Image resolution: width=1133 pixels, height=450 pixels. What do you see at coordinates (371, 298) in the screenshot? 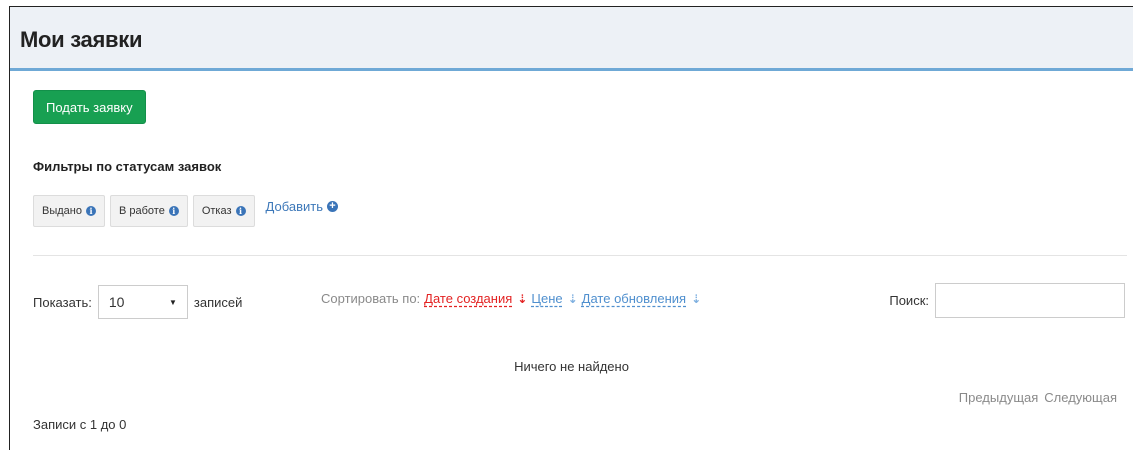
I see `sort-label: Сортировать по:` at bounding box center [371, 298].